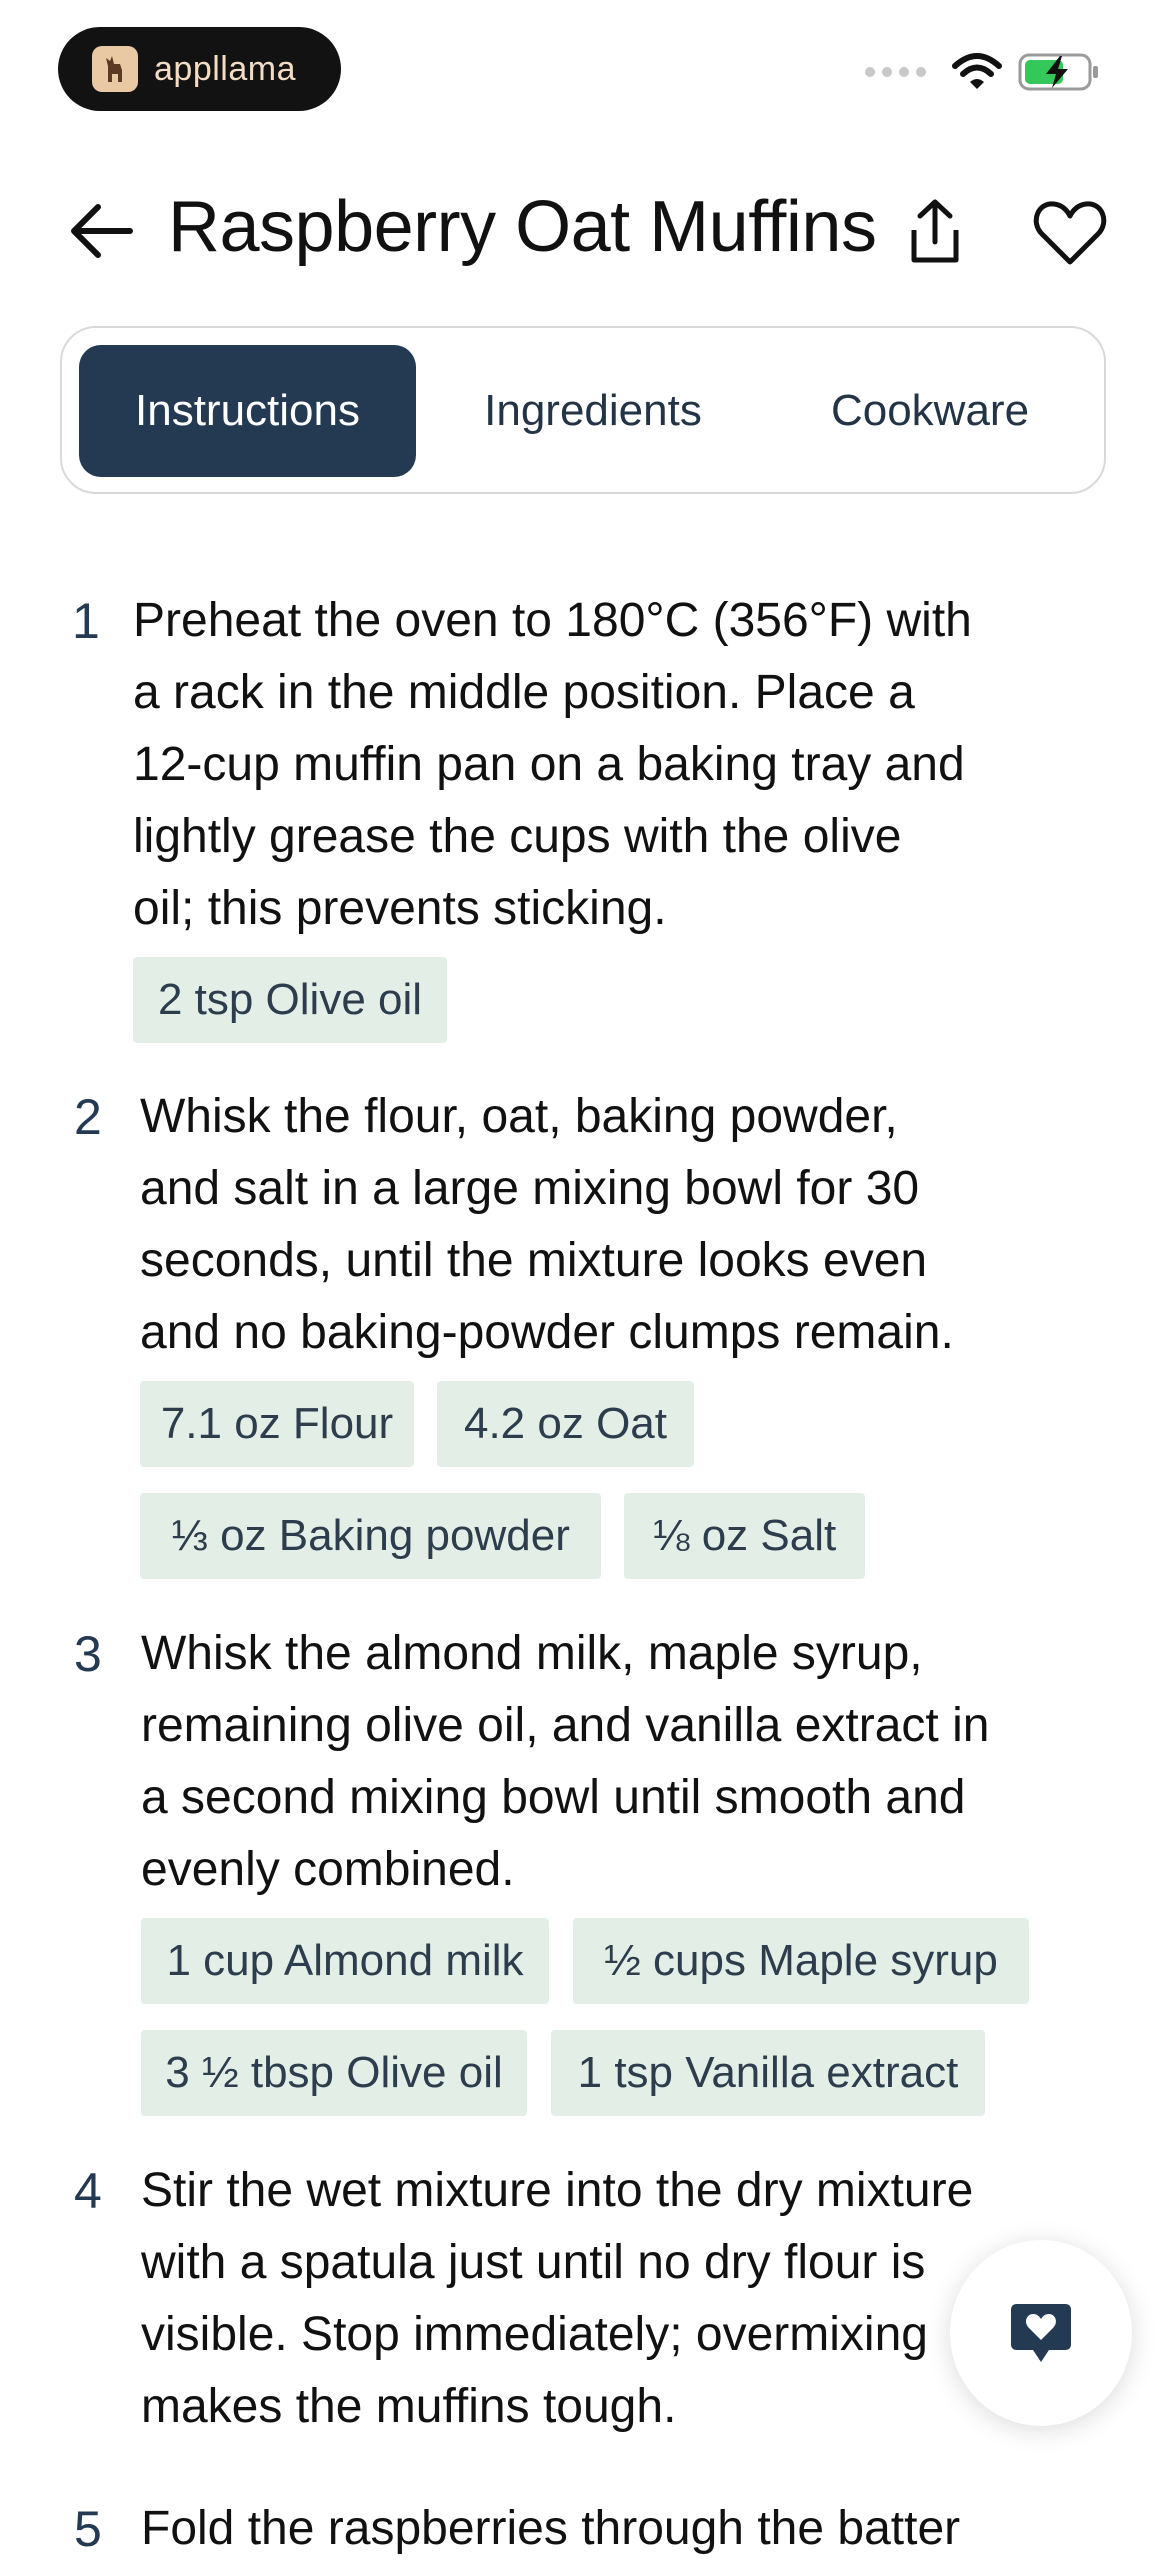  I want to click on ingredient-chip: ⅛ oz Salt, so click(744, 1536).